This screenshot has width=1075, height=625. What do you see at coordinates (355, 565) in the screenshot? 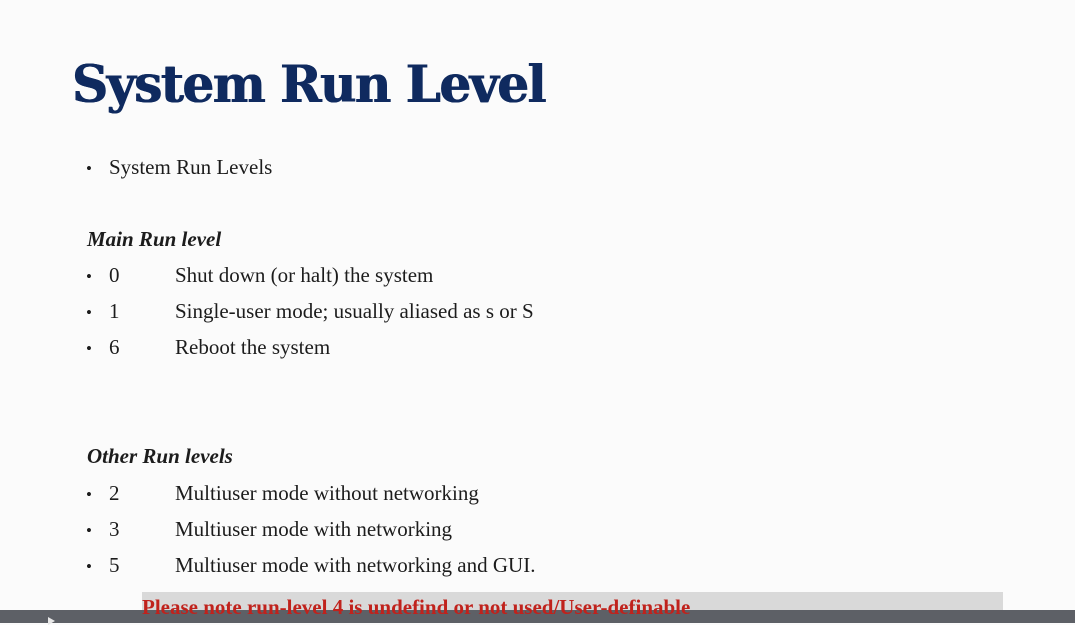
I see `run-level-description: Multiuser mode with networking and GUI.` at bounding box center [355, 565].